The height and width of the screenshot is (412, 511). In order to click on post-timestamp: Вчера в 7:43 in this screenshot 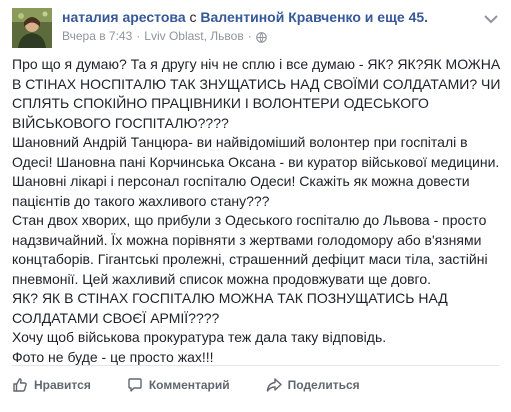, I will do `click(97, 36)`.